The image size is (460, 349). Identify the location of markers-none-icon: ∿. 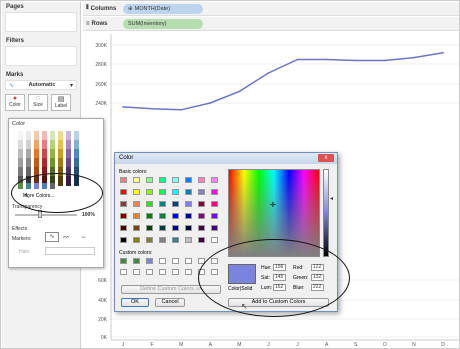
(52, 237).